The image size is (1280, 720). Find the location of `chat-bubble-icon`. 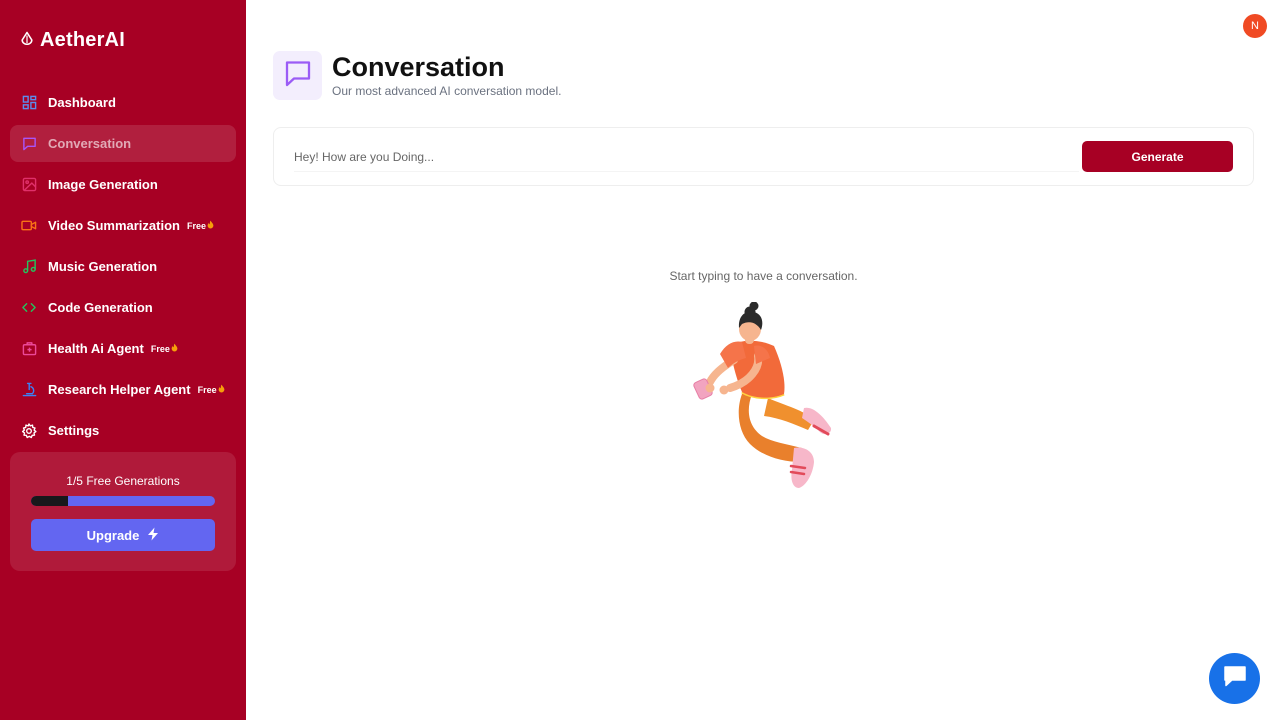

chat-bubble-icon is located at coordinates (1235, 678).